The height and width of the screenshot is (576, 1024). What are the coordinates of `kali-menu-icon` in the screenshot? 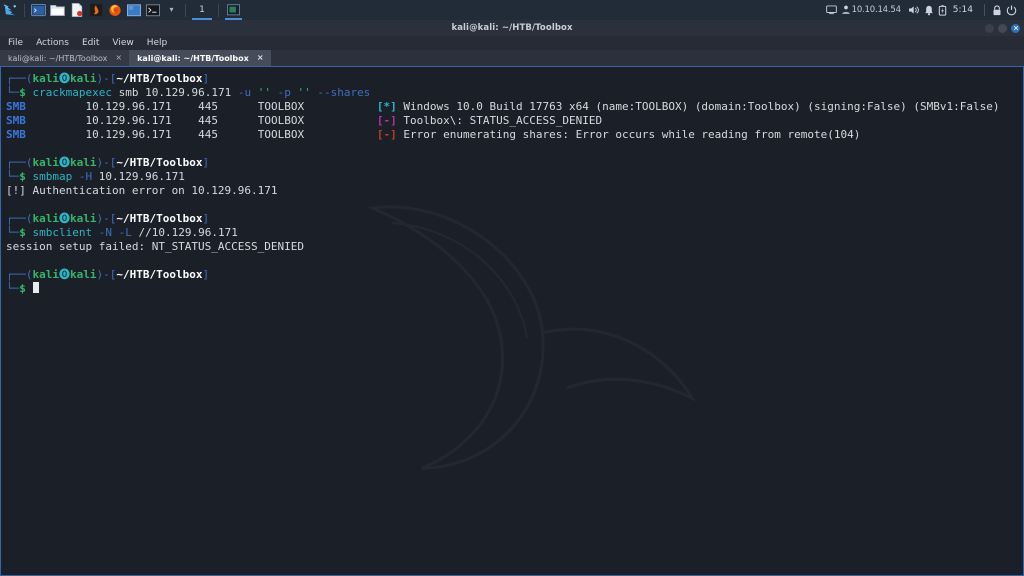 It's located at (10, 10).